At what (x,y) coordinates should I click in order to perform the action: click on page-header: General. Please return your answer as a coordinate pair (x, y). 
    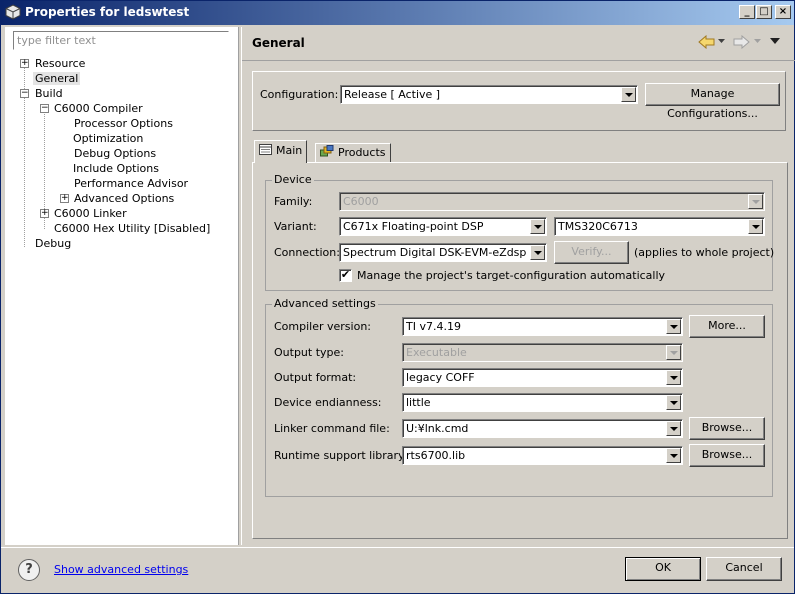
    Looking at the image, I should click on (518, 44).